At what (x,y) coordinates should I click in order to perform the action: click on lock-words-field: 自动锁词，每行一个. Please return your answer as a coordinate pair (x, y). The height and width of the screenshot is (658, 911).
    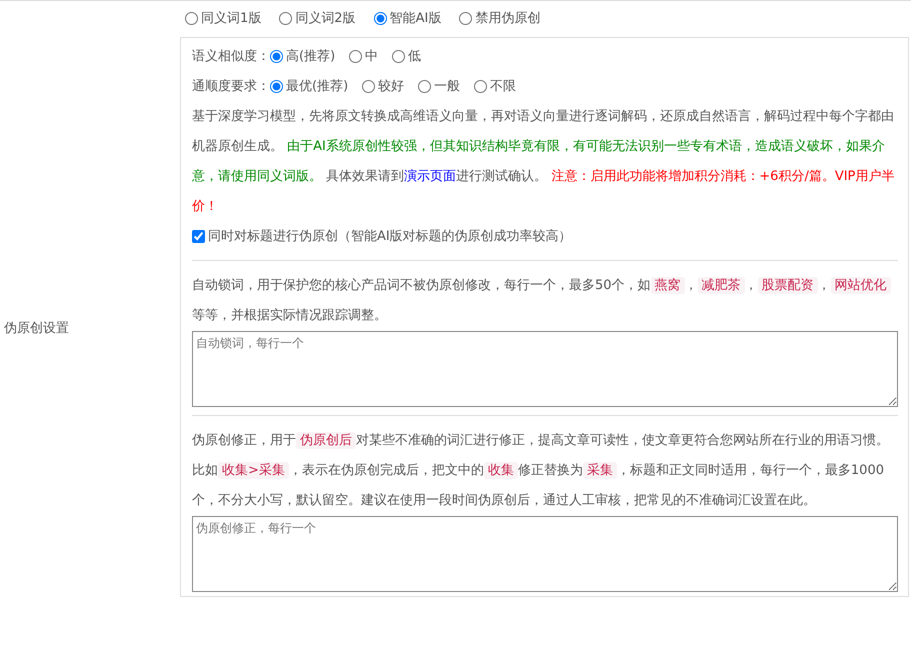
    Looking at the image, I should click on (545, 368).